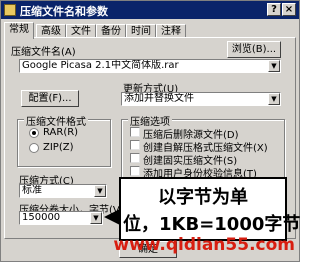 The width and height of the screenshot is (320, 262). Describe the element at coordinates (135, 171) in the screenshot. I see `checkbox-authenticity` at that location.